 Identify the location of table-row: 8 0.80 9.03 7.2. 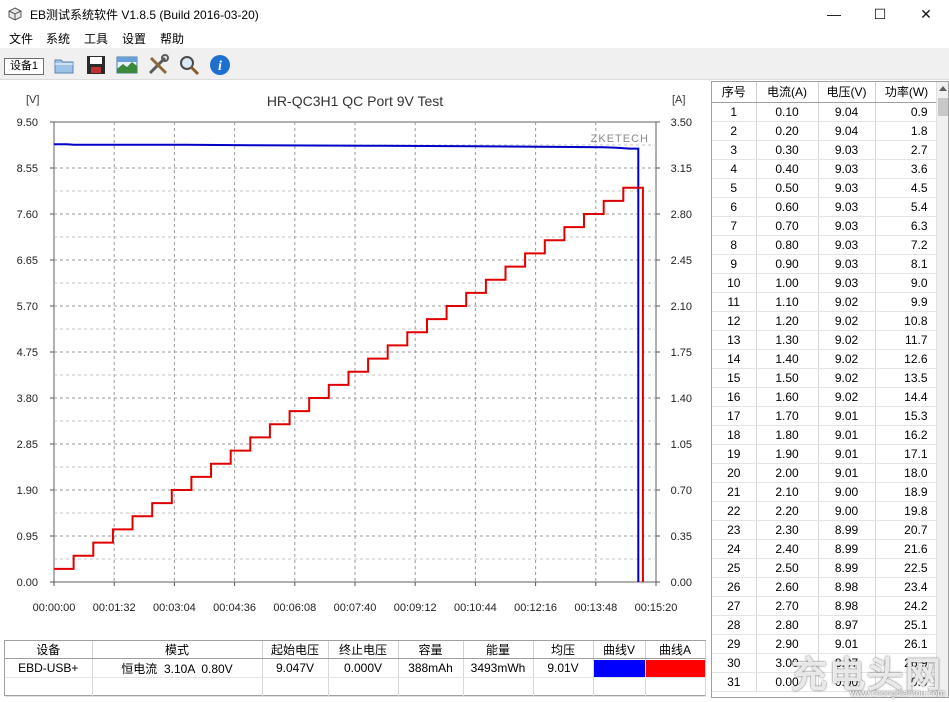
(825, 245).